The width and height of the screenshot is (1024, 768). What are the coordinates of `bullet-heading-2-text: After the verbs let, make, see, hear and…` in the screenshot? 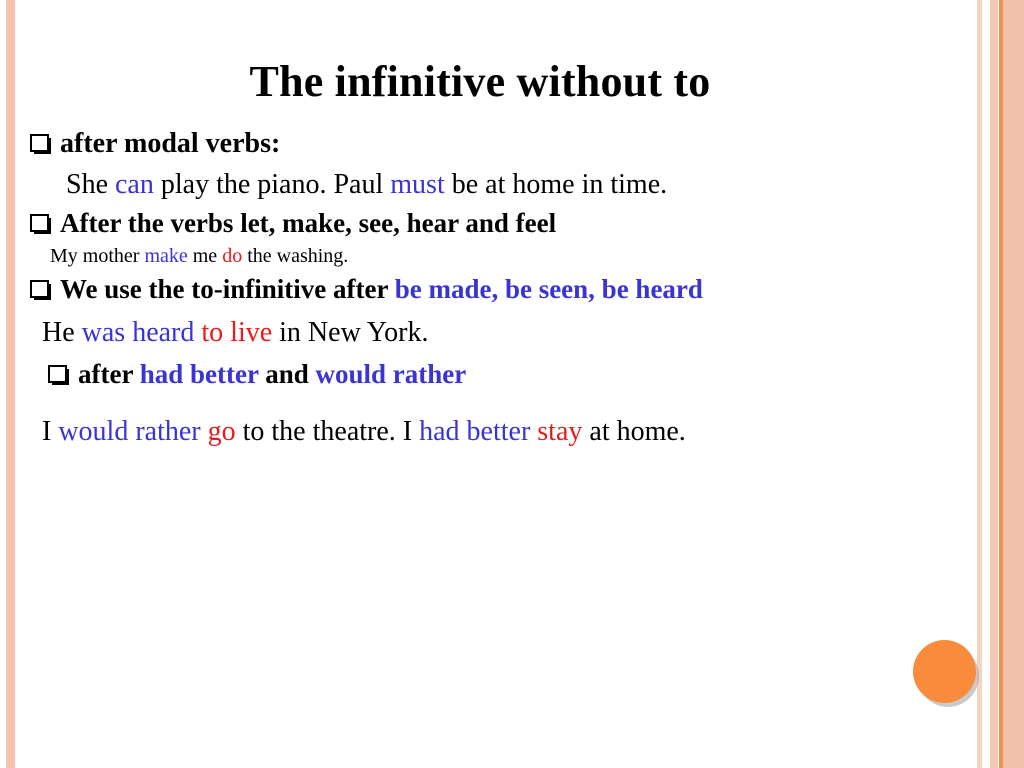 It's located at (308, 223).